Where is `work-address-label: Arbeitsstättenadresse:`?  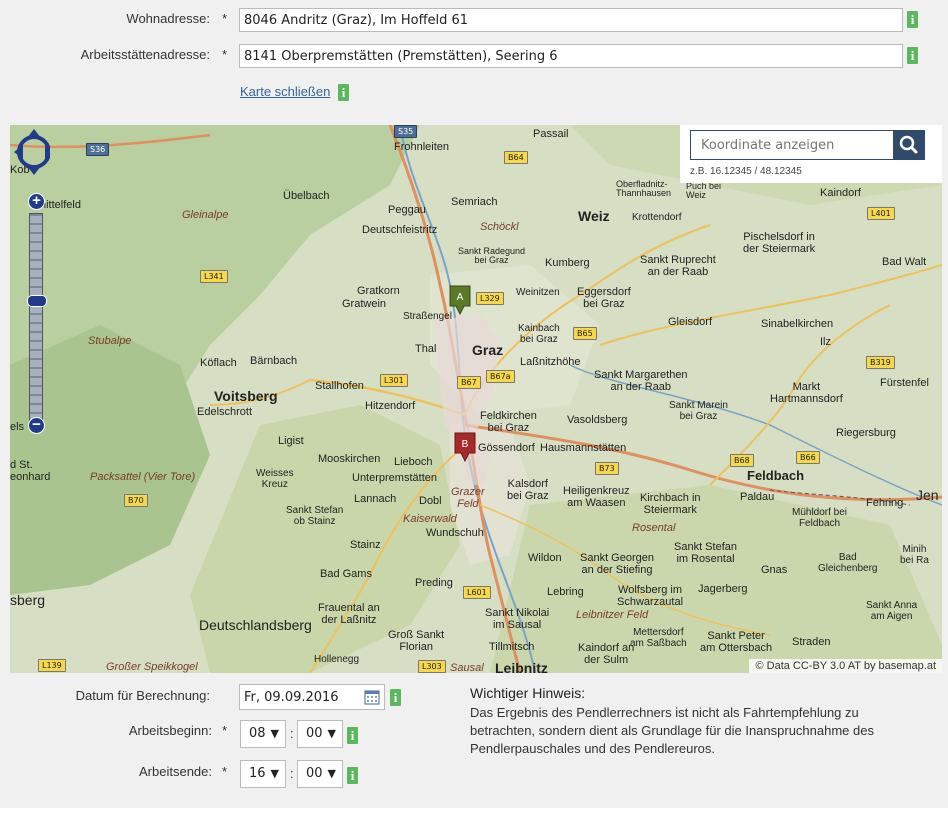
work-address-label: Arbeitsstättenadresse: is located at coordinates (145, 54).